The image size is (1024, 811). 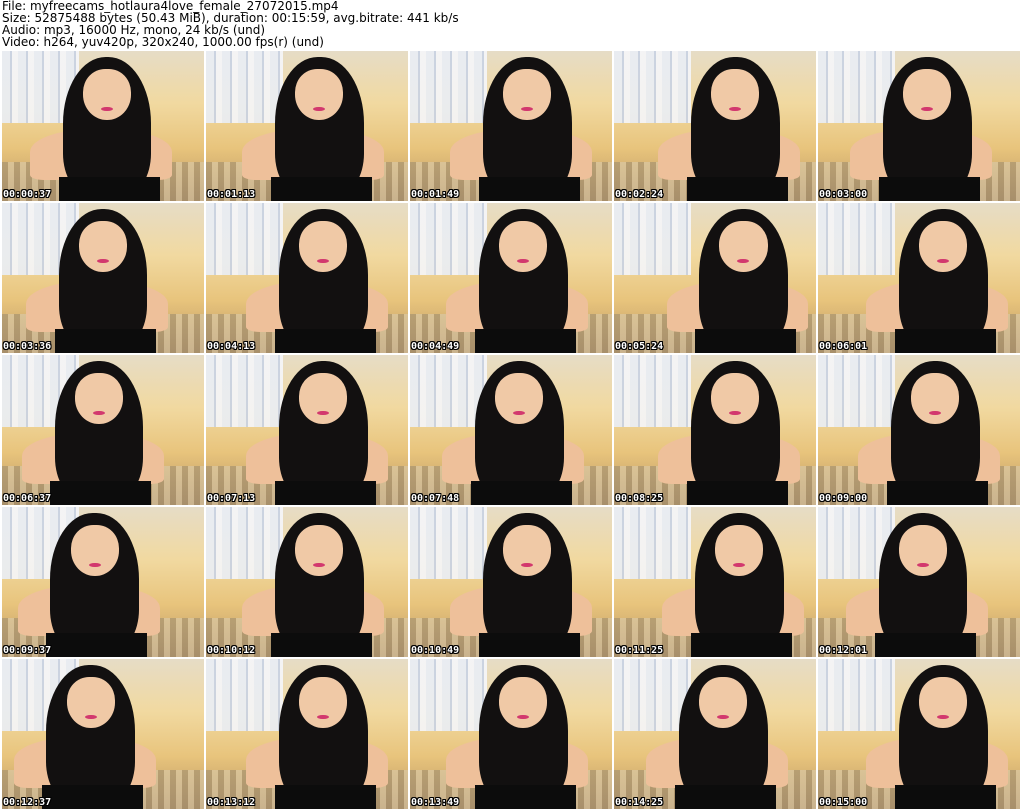 What do you see at coordinates (435, 650) in the screenshot?
I see `timestamp-label: 00:10:49` at bounding box center [435, 650].